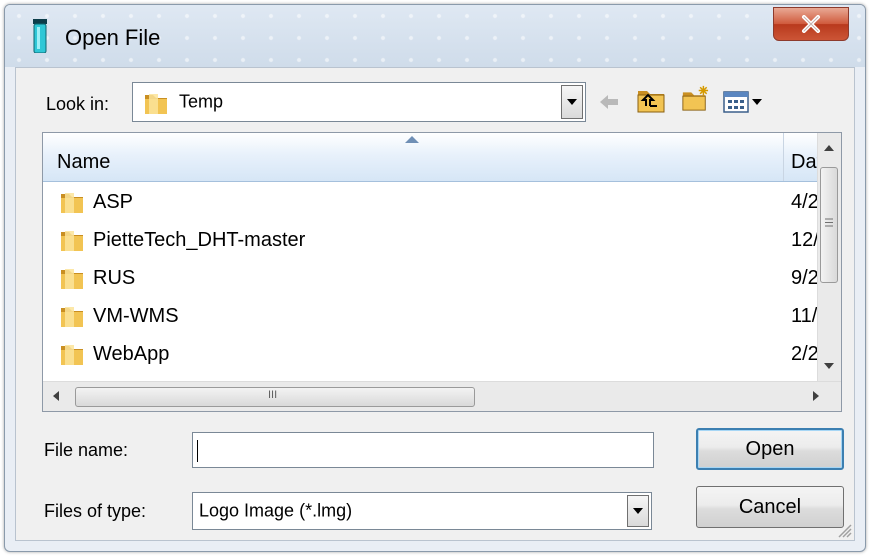 This screenshot has height=556, width=870. I want to click on list-item: VM-WMS 11/, so click(430, 316).